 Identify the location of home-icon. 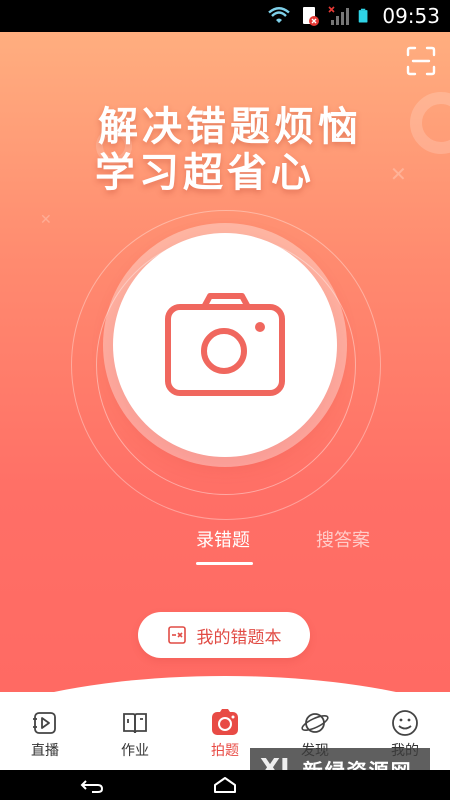
(225, 785).